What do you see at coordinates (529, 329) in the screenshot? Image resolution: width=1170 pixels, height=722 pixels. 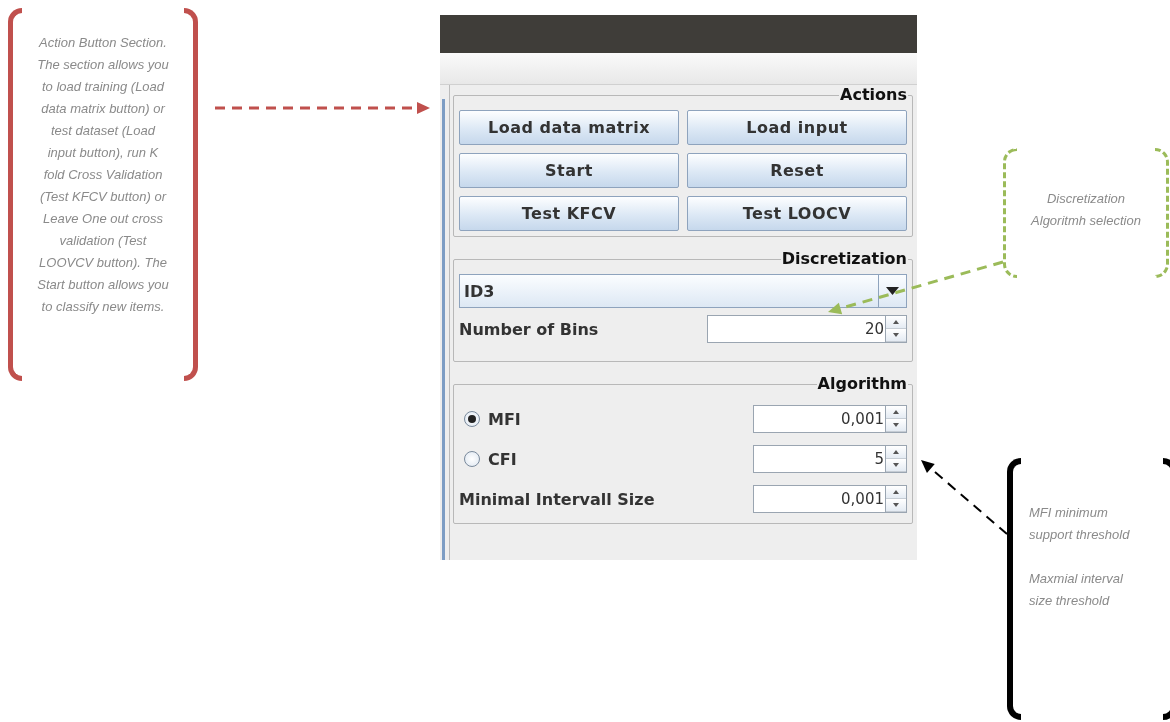 I see `field-label: Number of Bins` at bounding box center [529, 329].